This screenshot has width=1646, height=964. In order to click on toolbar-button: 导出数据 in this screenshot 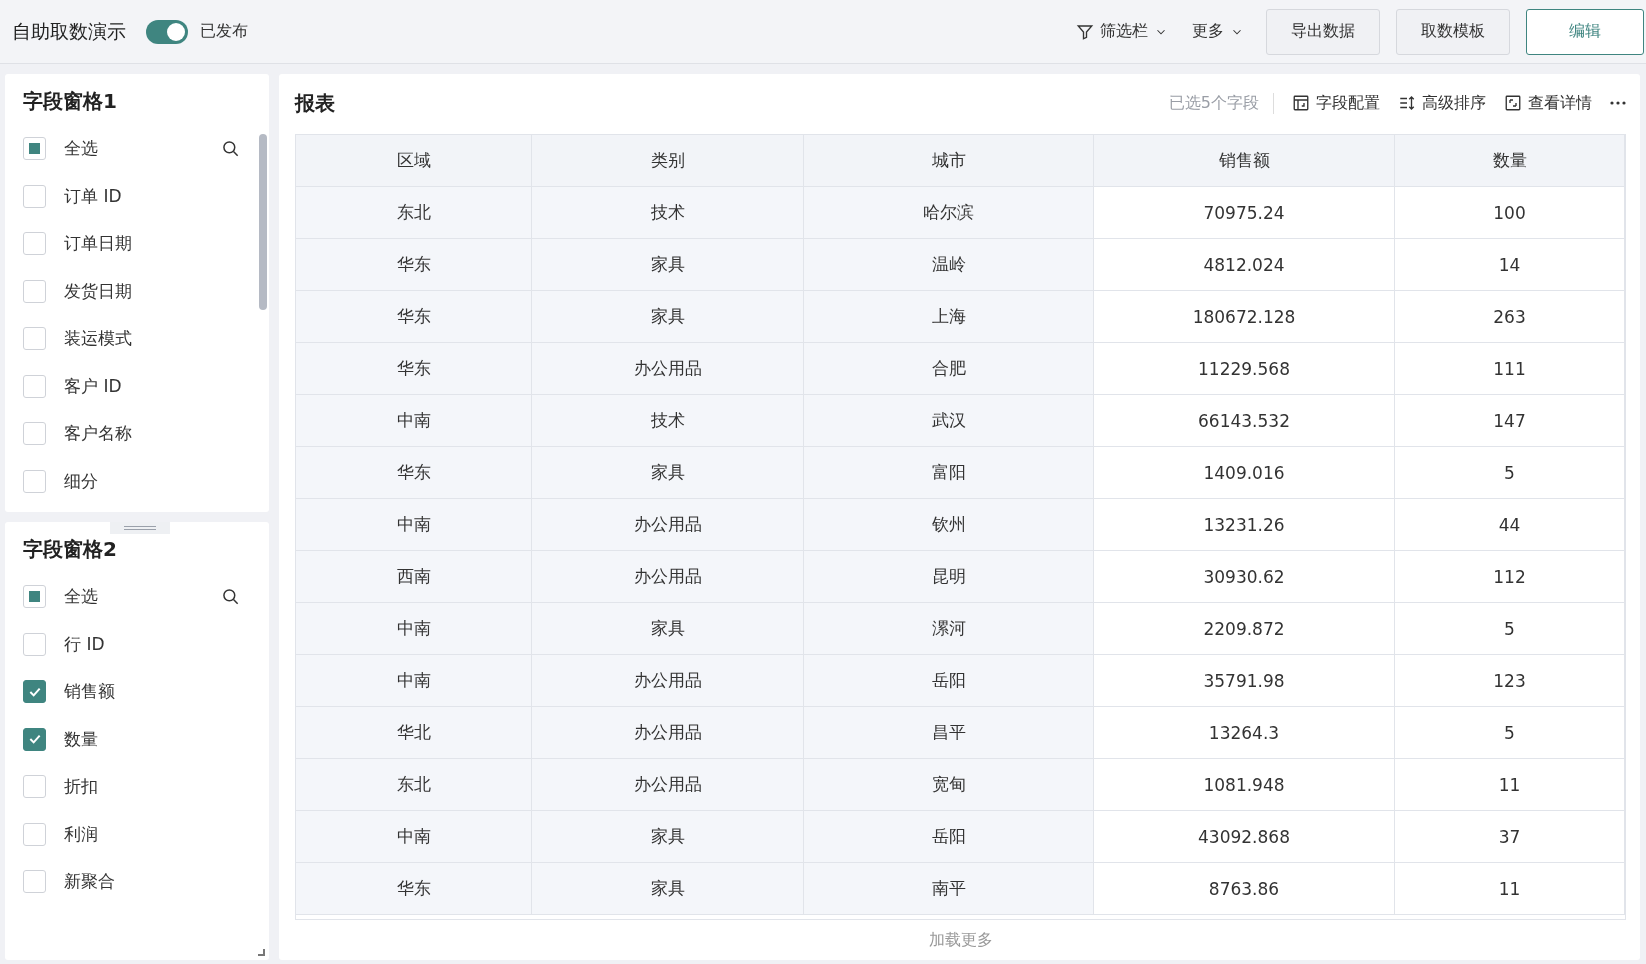, I will do `click(1323, 31)`.